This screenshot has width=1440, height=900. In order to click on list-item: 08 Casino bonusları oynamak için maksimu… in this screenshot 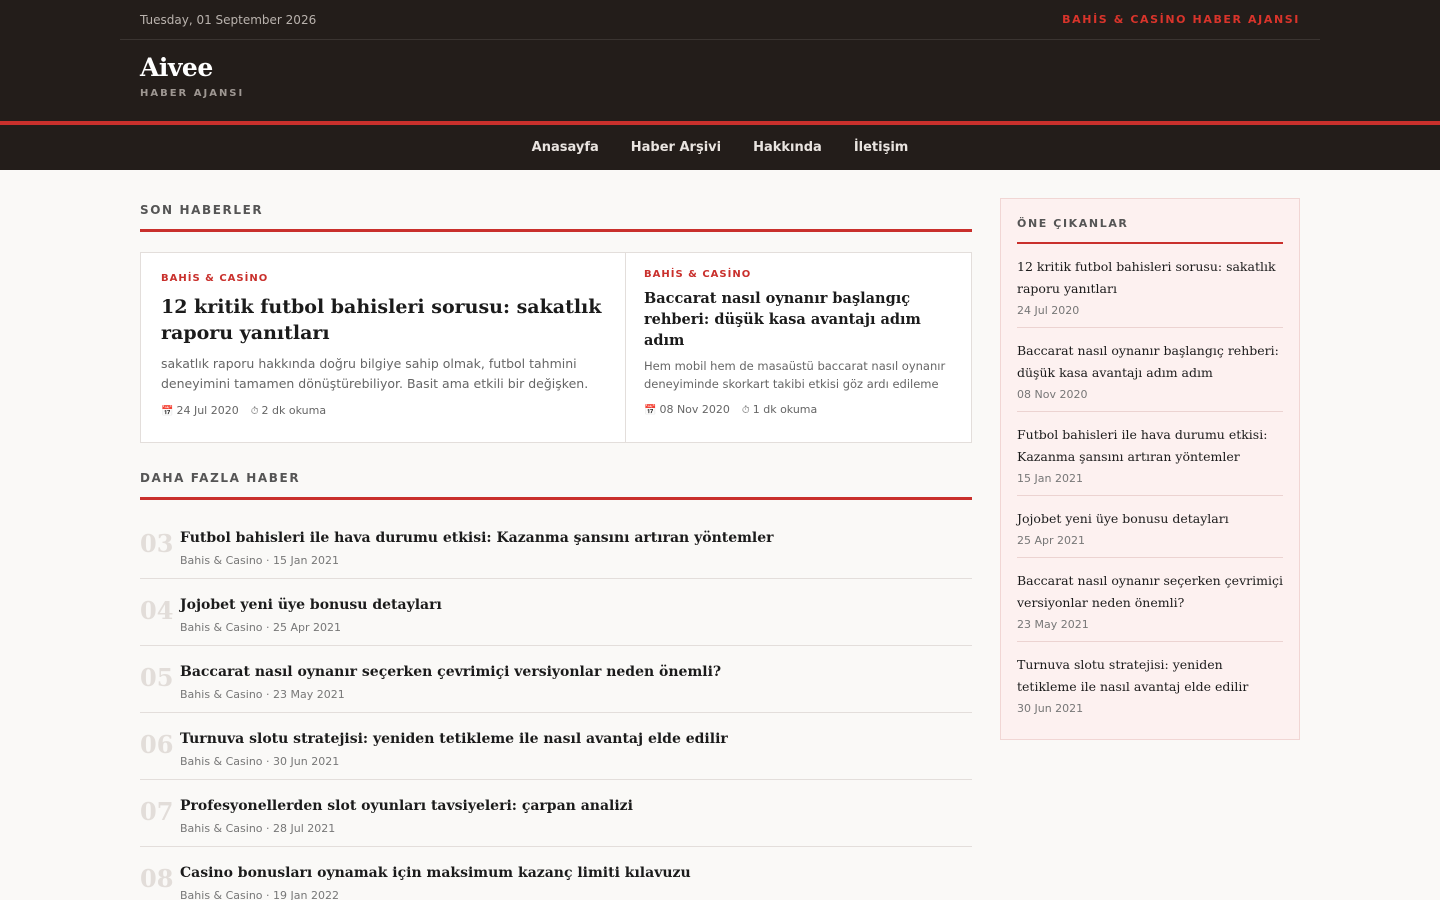, I will do `click(556, 873)`.